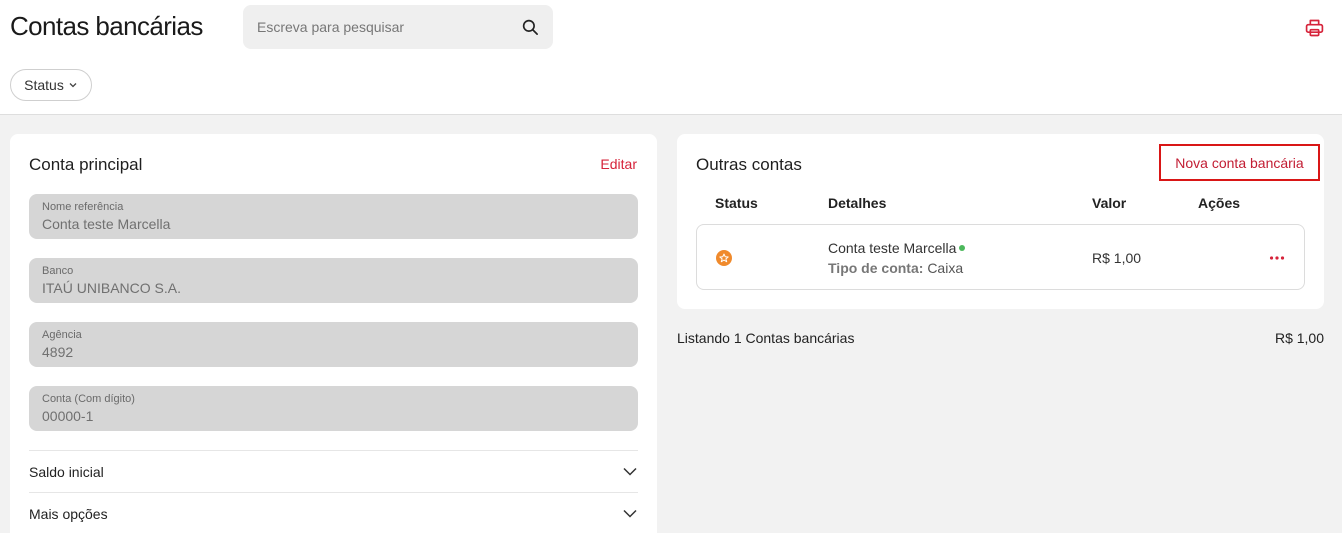  Describe the element at coordinates (44, 85) in the screenshot. I see `status-filter-label: Status` at that location.